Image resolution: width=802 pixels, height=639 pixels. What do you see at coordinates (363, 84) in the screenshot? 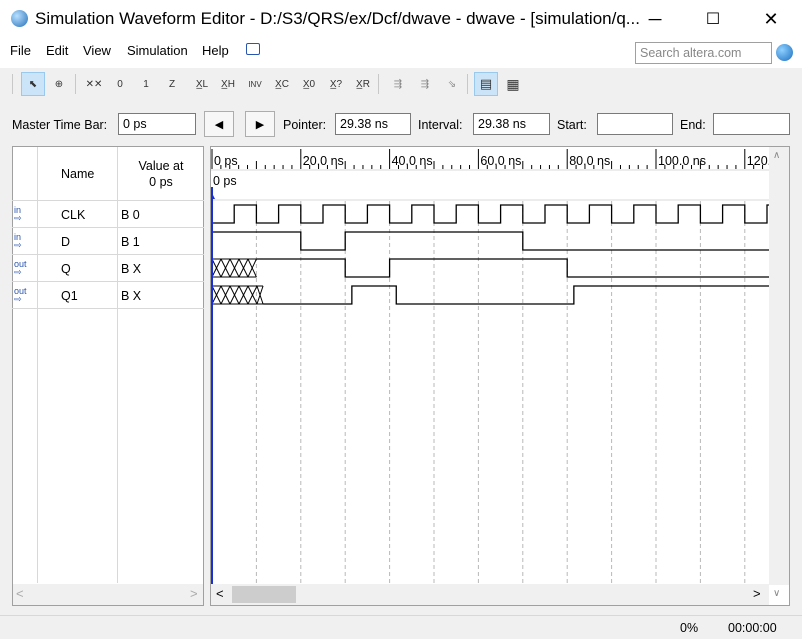
I see `random-value-icon: X̲R` at bounding box center [363, 84].